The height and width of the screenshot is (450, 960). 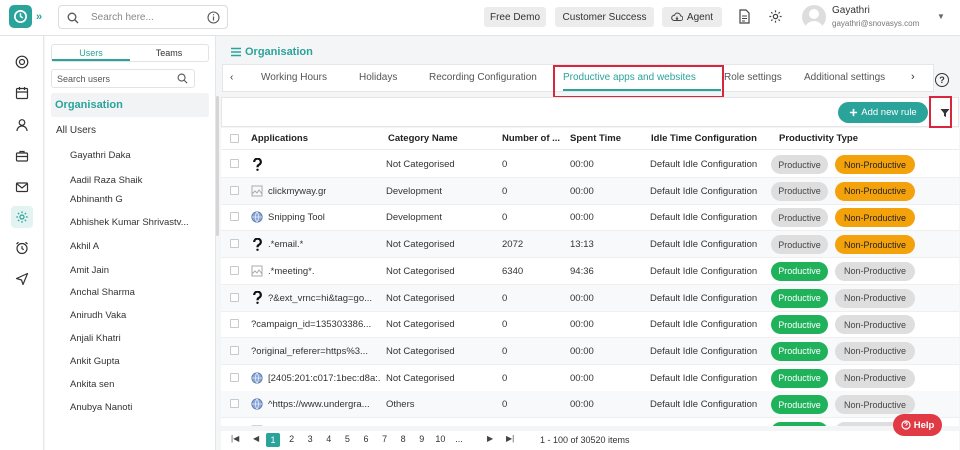 I want to click on user-avatar, so click(x=814, y=17).